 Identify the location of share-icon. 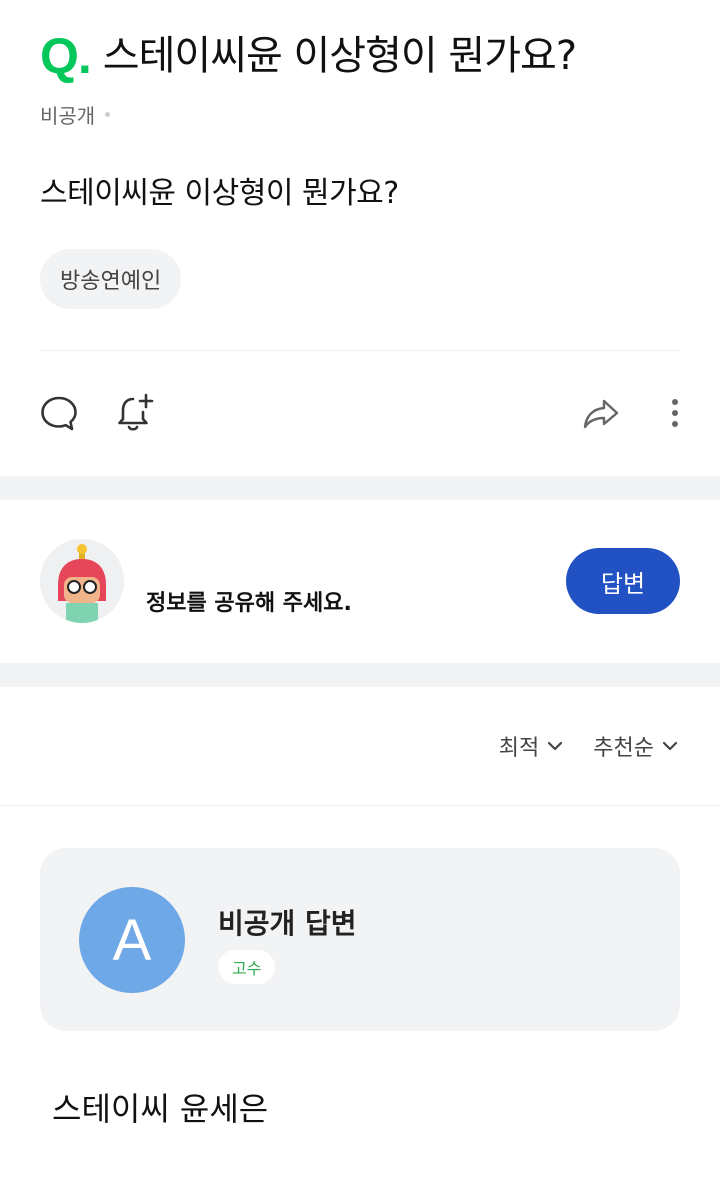
(601, 413).